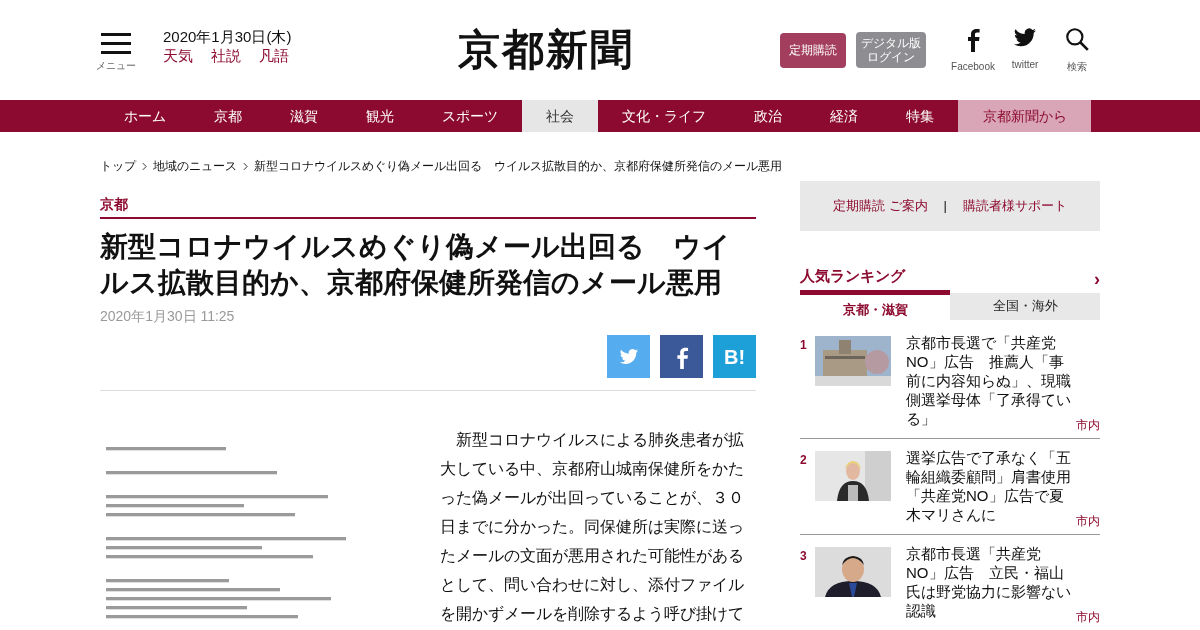 Image resolution: width=1200 pixels, height=630 pixels. What do you see at coordinates (560, 116) in the screenshot?
I see `nav-tab: 社会` at bounding box center [560, 116].